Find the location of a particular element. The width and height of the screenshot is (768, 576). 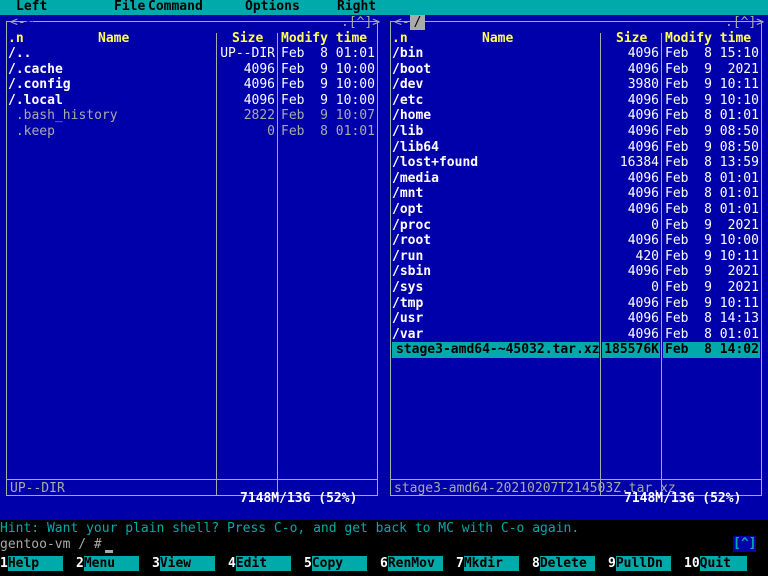

fnkey-number: 8 is located at coordinates (536, 563).